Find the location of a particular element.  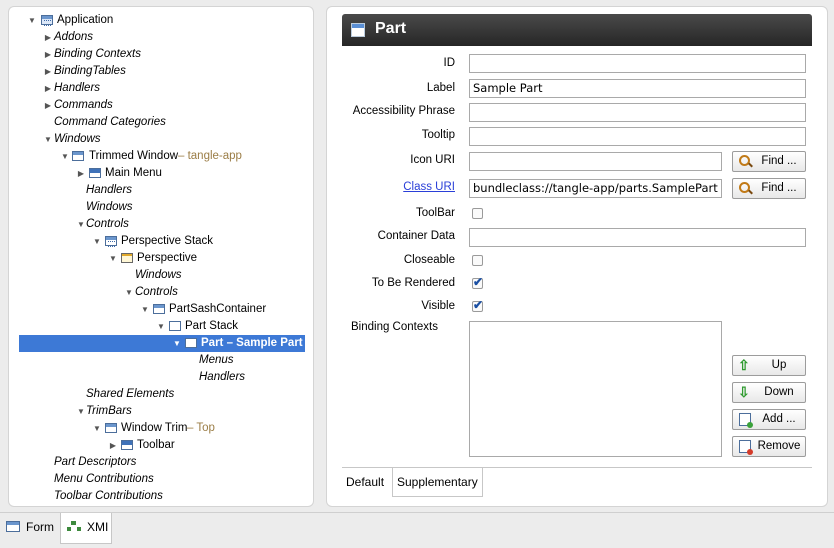

remove-icon is located at coordinates (746, 447).